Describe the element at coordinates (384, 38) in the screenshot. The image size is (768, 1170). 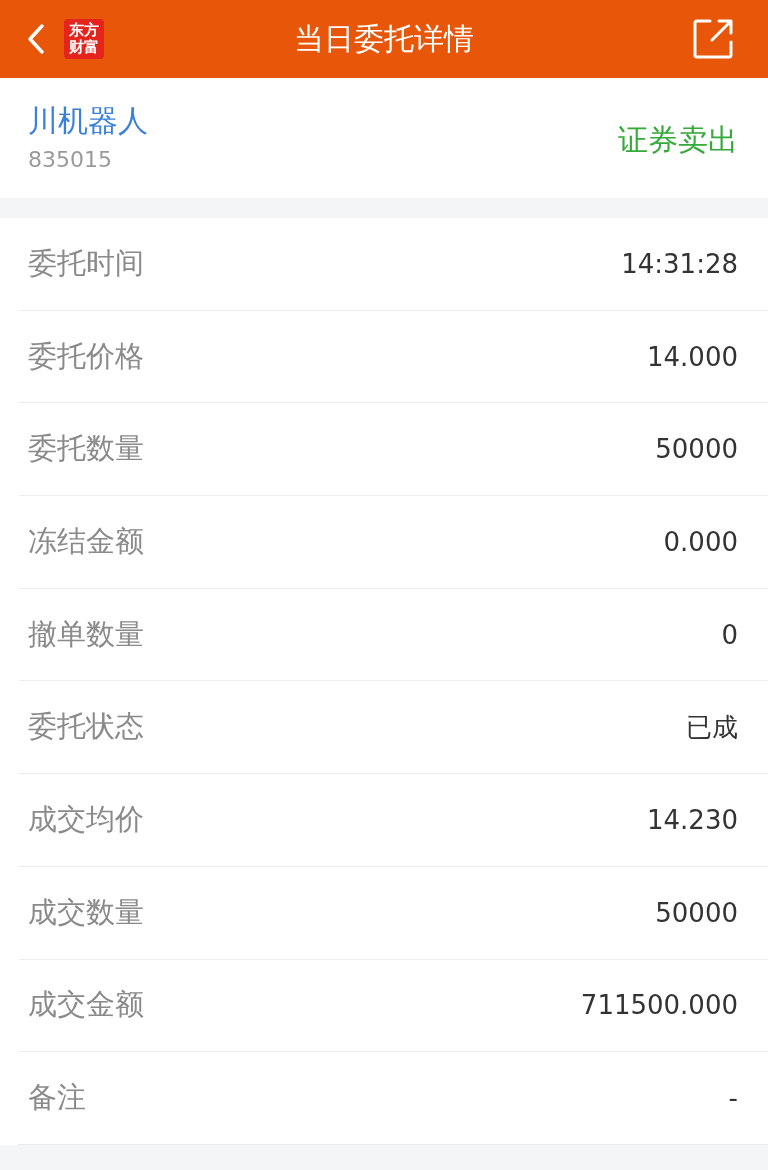
I see `page-title: 当日委托详情` at that location.